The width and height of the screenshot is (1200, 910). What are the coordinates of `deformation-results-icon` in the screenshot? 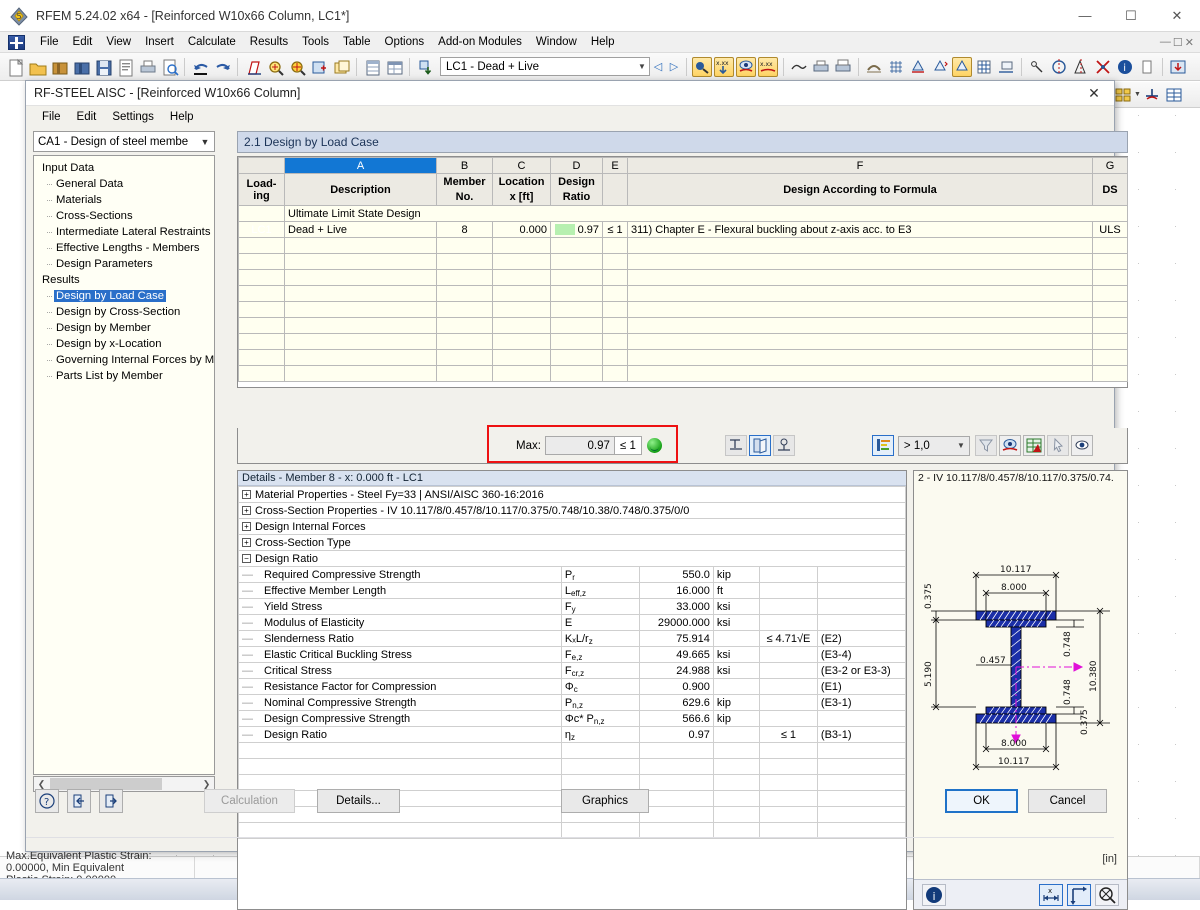 It's located at (702, 66).